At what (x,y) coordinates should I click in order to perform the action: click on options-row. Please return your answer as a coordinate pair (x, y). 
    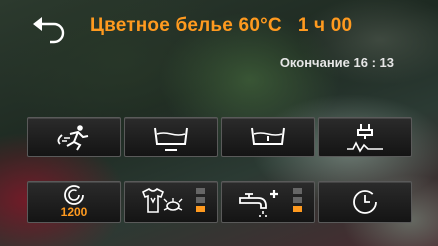
    Looking at the image, I should click on (219, 137).